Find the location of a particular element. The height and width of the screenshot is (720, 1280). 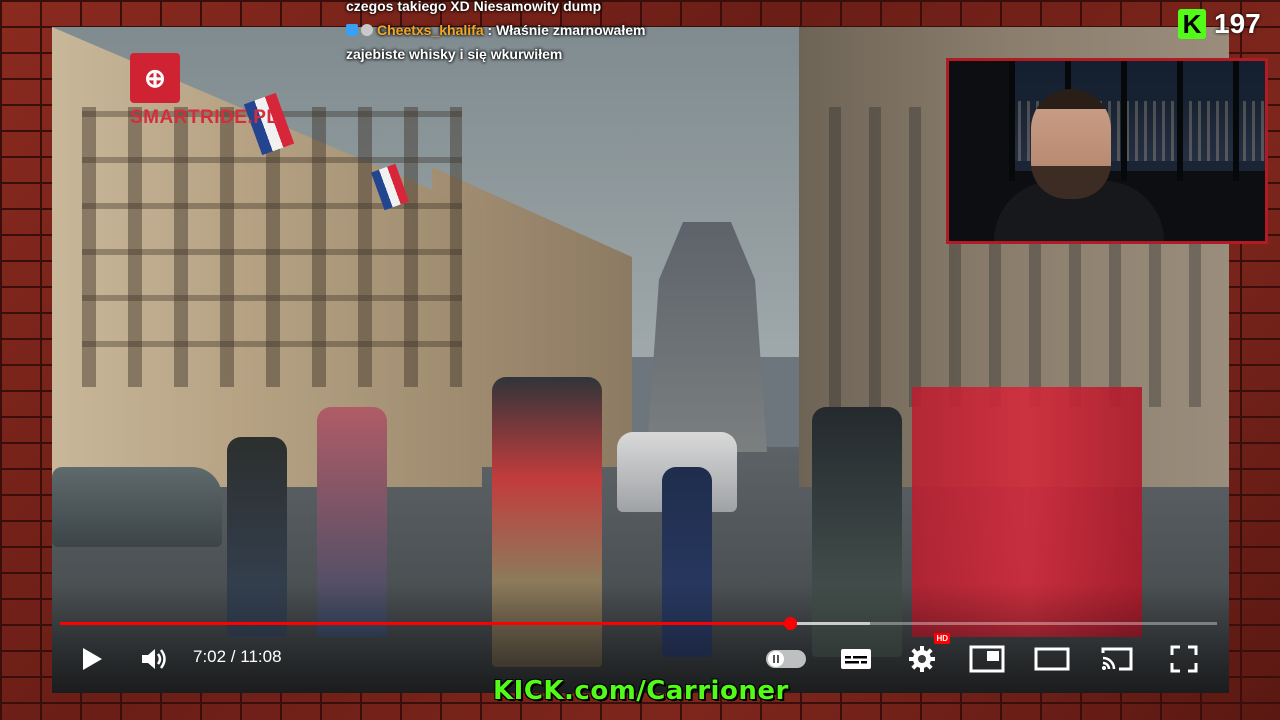

chat-message-previous: czegos takiego XD Niesamowity dump is located at coordinates (474, 7).